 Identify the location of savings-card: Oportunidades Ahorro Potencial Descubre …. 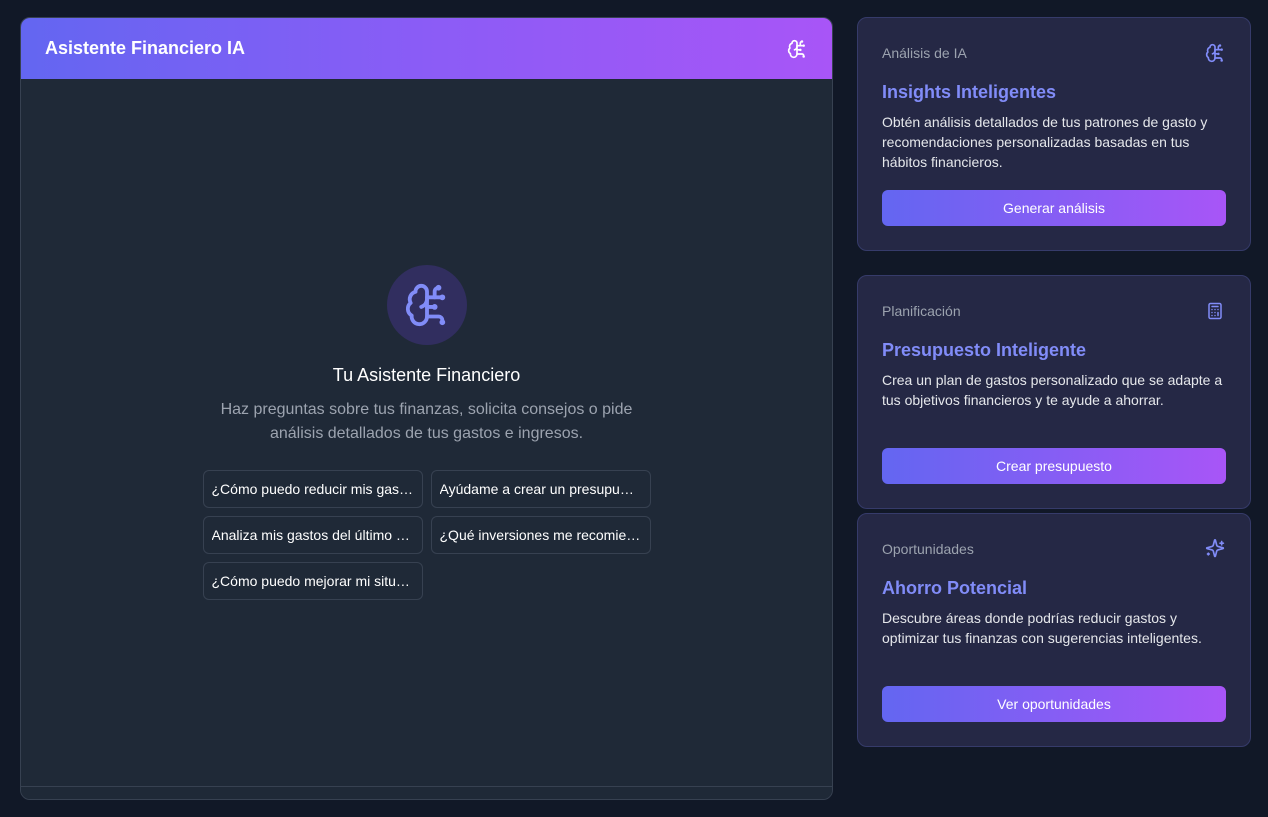
(1054, 630).